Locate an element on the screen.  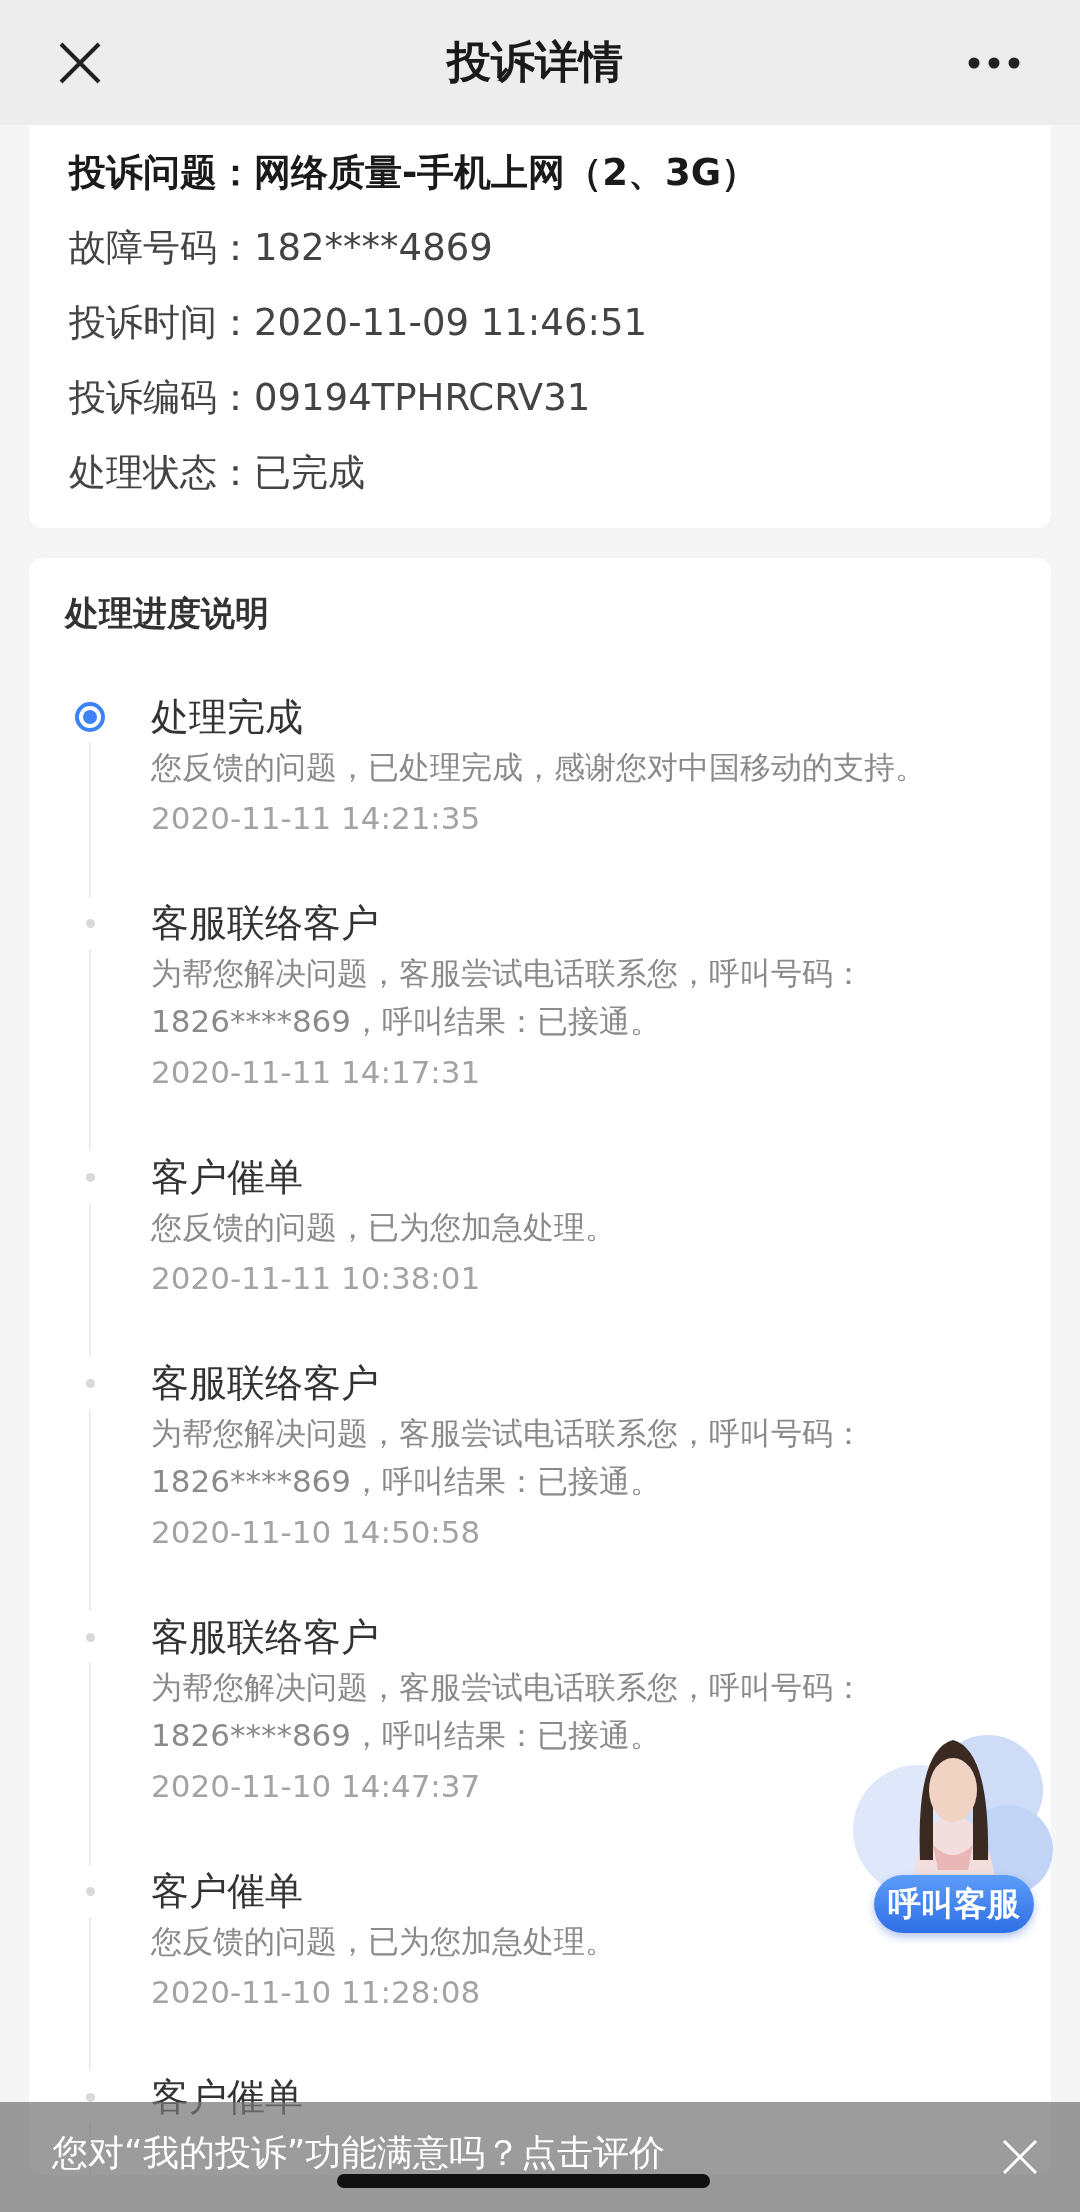
step-description: 您反馈的问题，已处理完成，感谢您对中国移动的支持。 is located at coordinates (539, 767).